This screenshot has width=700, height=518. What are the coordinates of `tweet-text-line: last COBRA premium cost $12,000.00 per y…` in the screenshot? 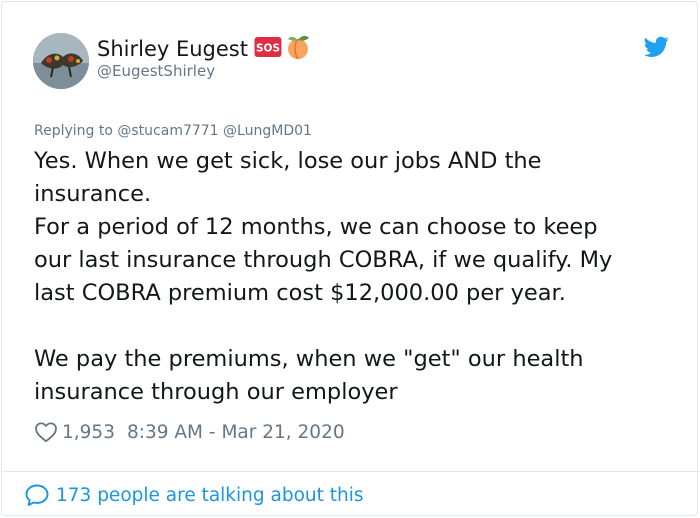 It's located at (300, 293).